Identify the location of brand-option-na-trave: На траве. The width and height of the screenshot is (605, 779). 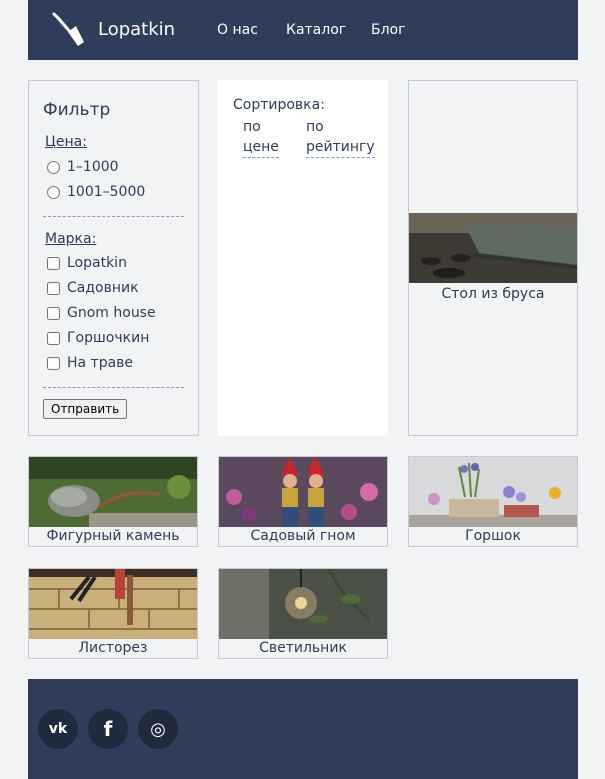
(90, 363).